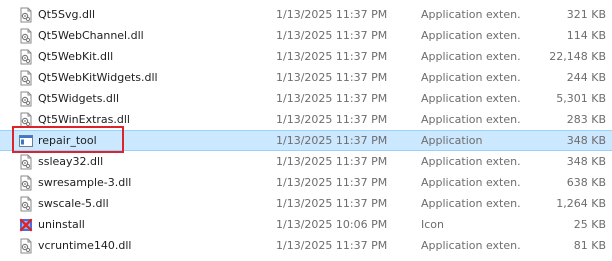 The image size is (612, 261). Describe the element at coordinates (452, 140) in the screenshot. I see `file-type: Application` at that location.